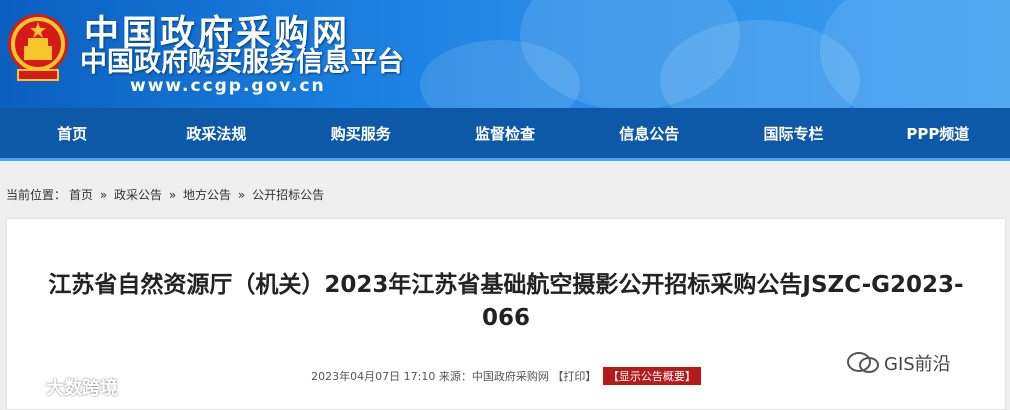  Describe the element at coordinates (216, 133) in the screenshot. I see `nav-regulations: 政采法规` at that location.